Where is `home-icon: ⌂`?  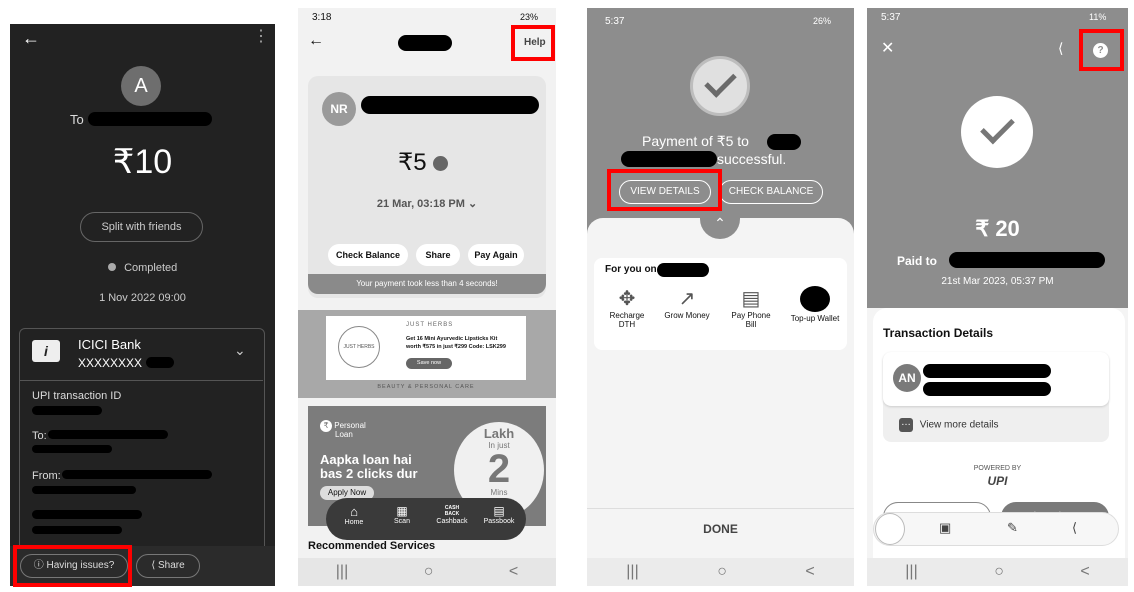
home-icon: ⌂ is located at coordinates (354, 511).